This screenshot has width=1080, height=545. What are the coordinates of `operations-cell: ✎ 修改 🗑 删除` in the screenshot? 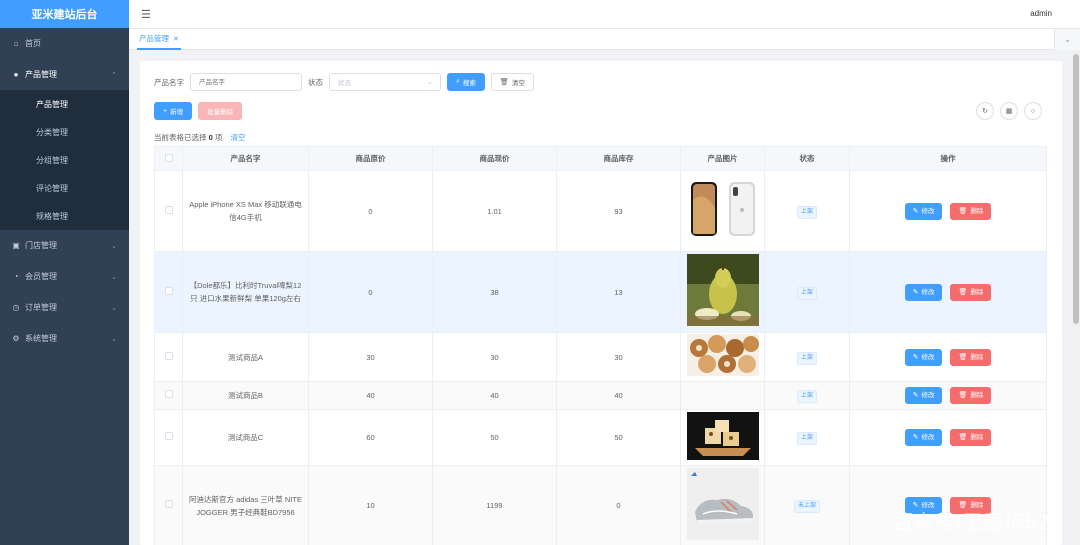 It's located at (948, 357).